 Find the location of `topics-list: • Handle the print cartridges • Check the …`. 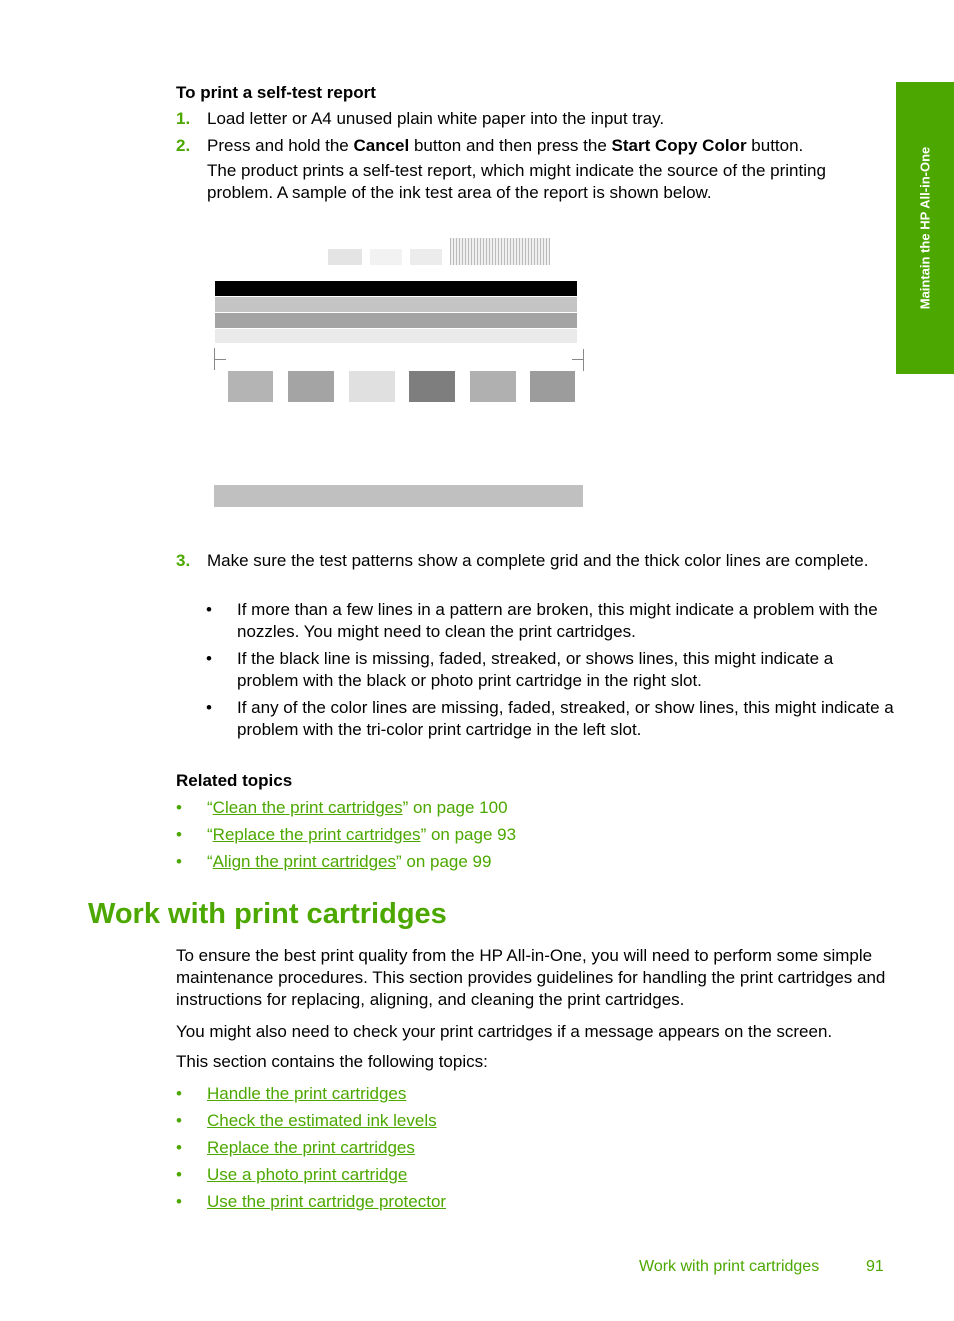

topics-list: • Handle the print cartridges • Check the … is located at coordinates (311, 1147).